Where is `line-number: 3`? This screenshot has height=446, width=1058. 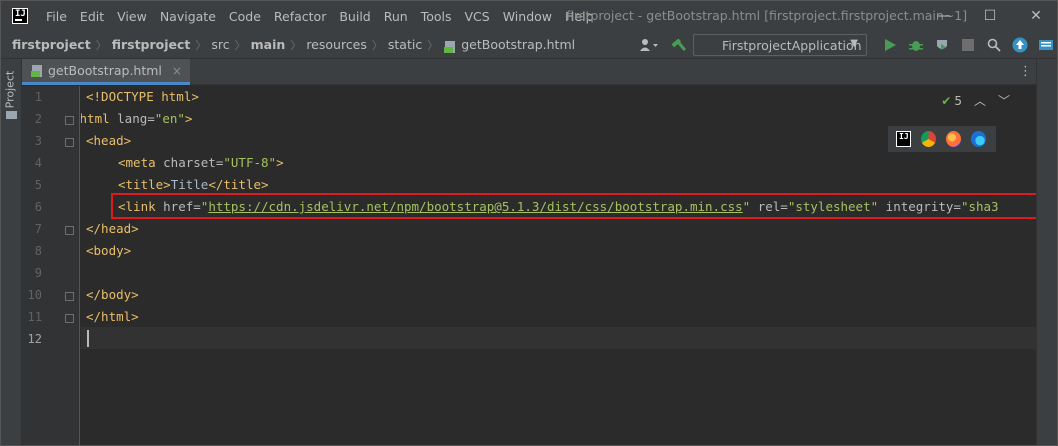
line-number: 3 is located at coordinates (38, 141).